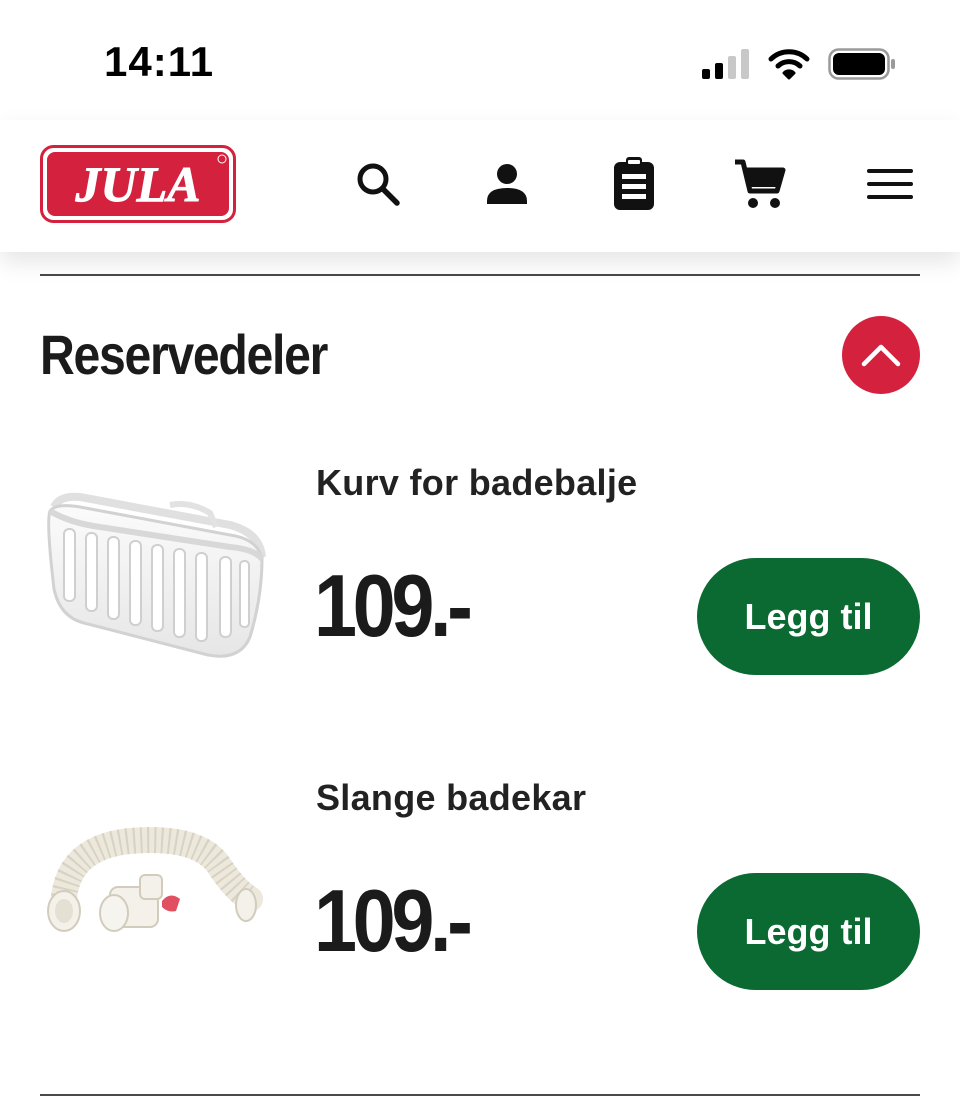 The width and height of the screenshot is (960, 1105). What do you see at coordinates (725, 64) in the screenshot?
I see `cellular-signal-icon` at bounding box center [725, 64].